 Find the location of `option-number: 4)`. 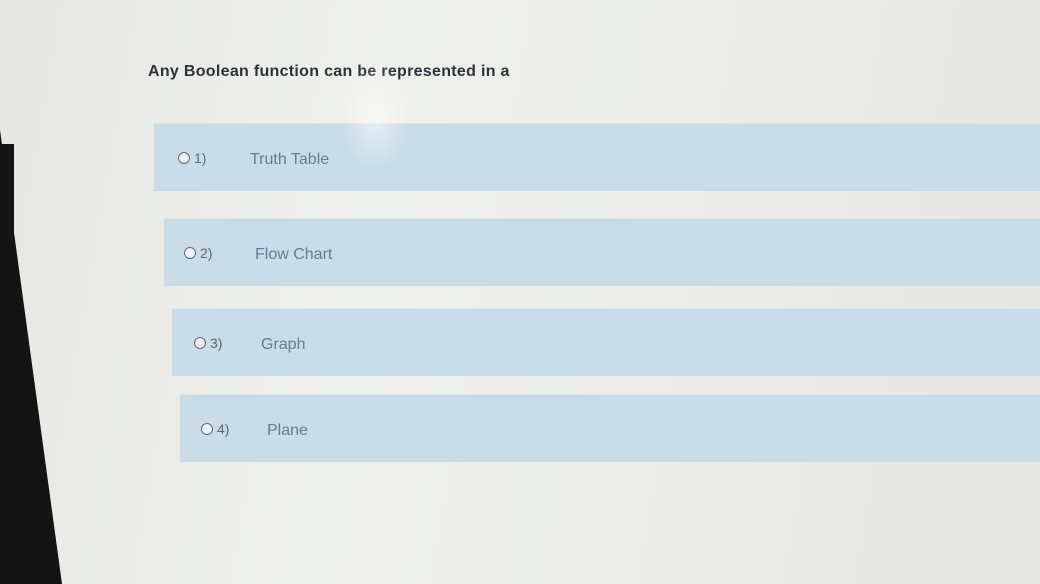

option-number: 4) is located at coordinates (223, 429).